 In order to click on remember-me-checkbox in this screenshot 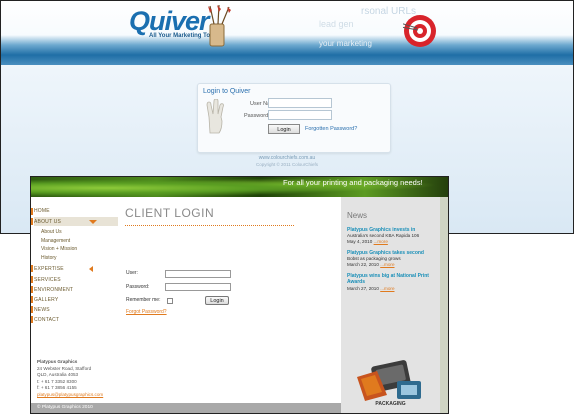, I will do `click(170, 301)`.